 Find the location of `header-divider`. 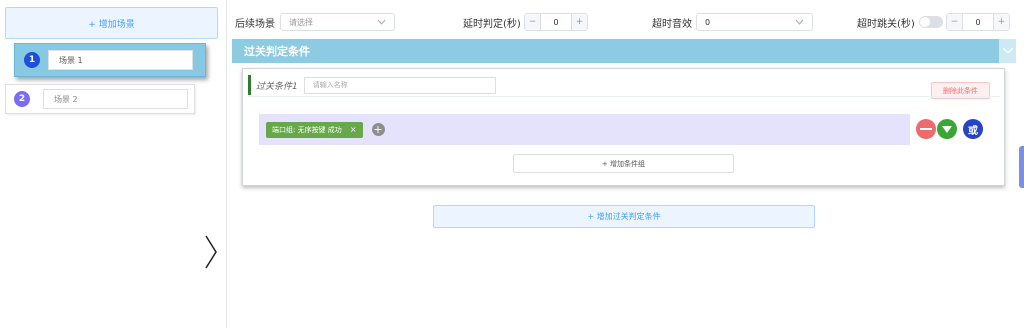

header-divider is located at coordinates (624, 96).